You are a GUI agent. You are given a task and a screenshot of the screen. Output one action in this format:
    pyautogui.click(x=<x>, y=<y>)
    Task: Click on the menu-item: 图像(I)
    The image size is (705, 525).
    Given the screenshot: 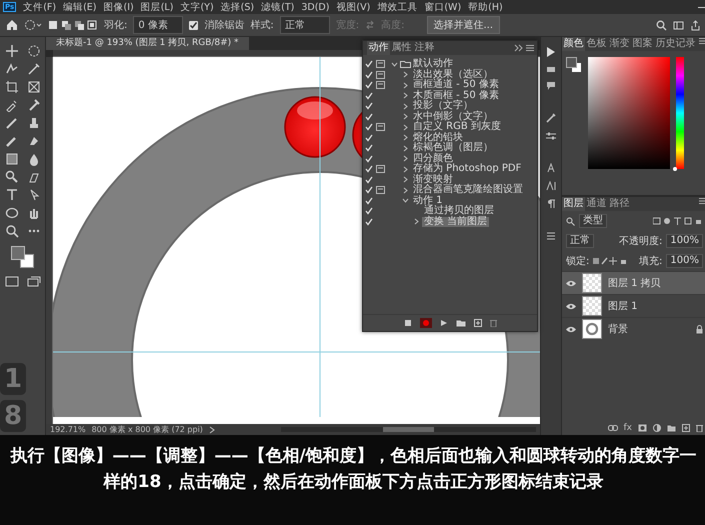 What is the action you would take?
    pyautogui.click(x=119, y=7)
    